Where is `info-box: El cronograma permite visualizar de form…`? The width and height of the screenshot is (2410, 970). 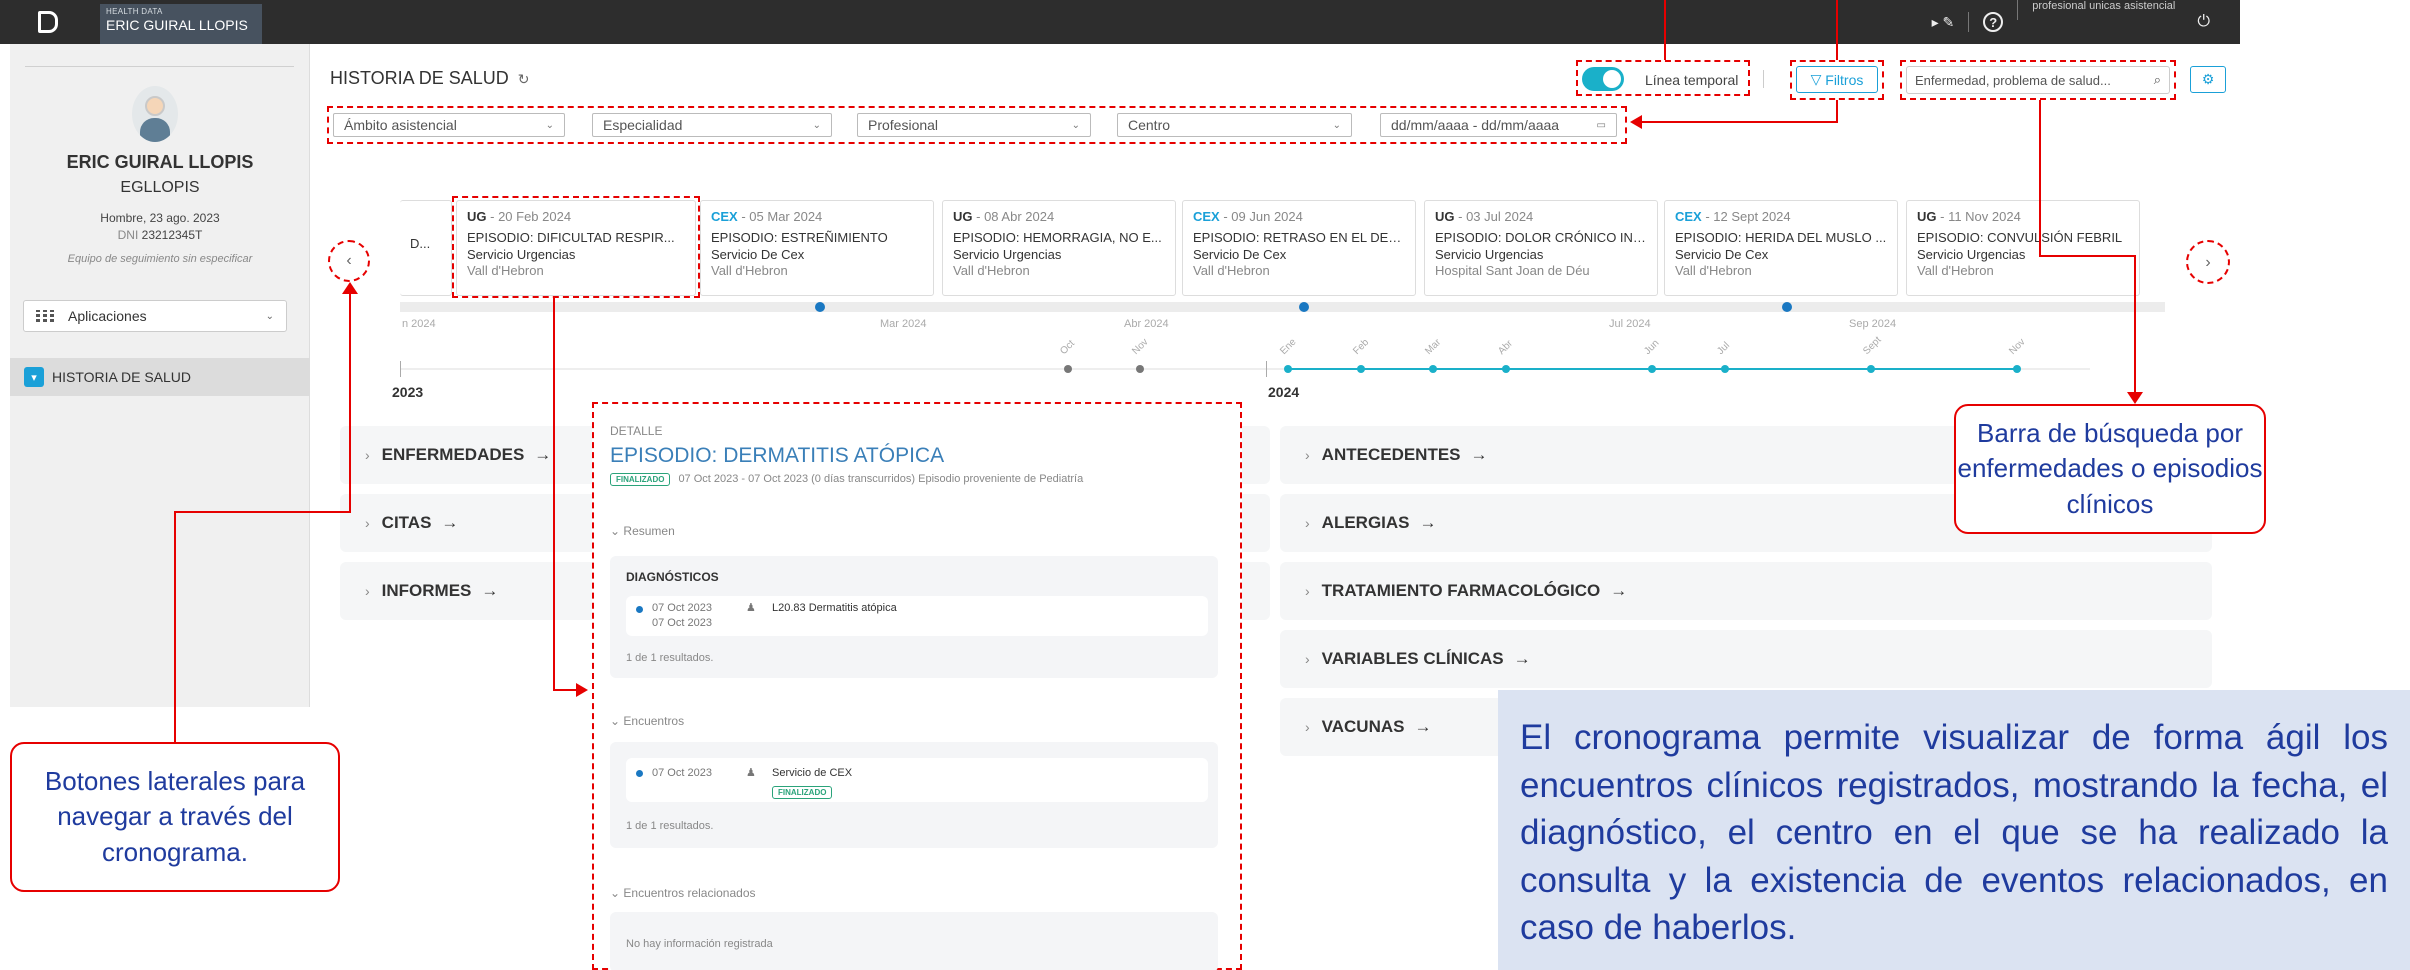
info-box: El cronograma permite visualizar de form… is located at coordinates (1954, 830).